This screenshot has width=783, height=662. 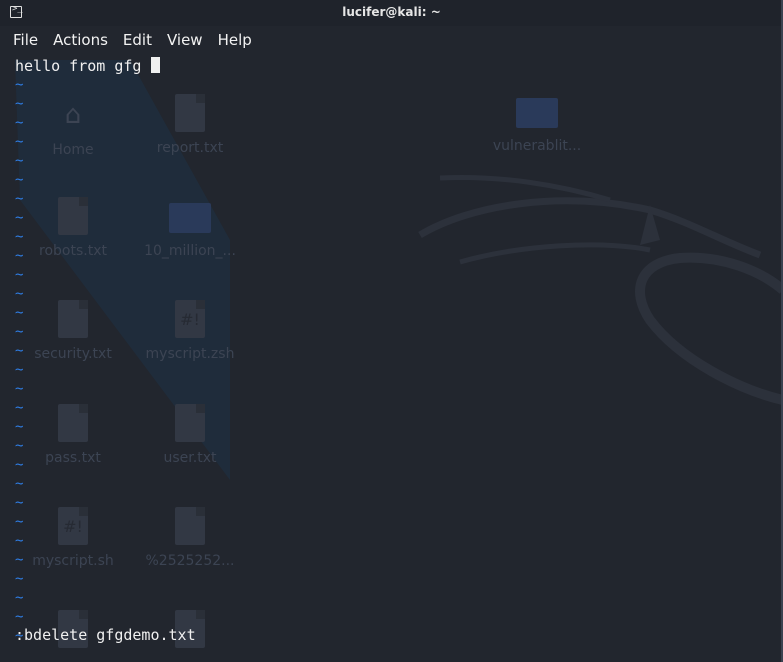 I want to click on menu-bar: File Actions Edit View Help, so click(x=391, y=40).